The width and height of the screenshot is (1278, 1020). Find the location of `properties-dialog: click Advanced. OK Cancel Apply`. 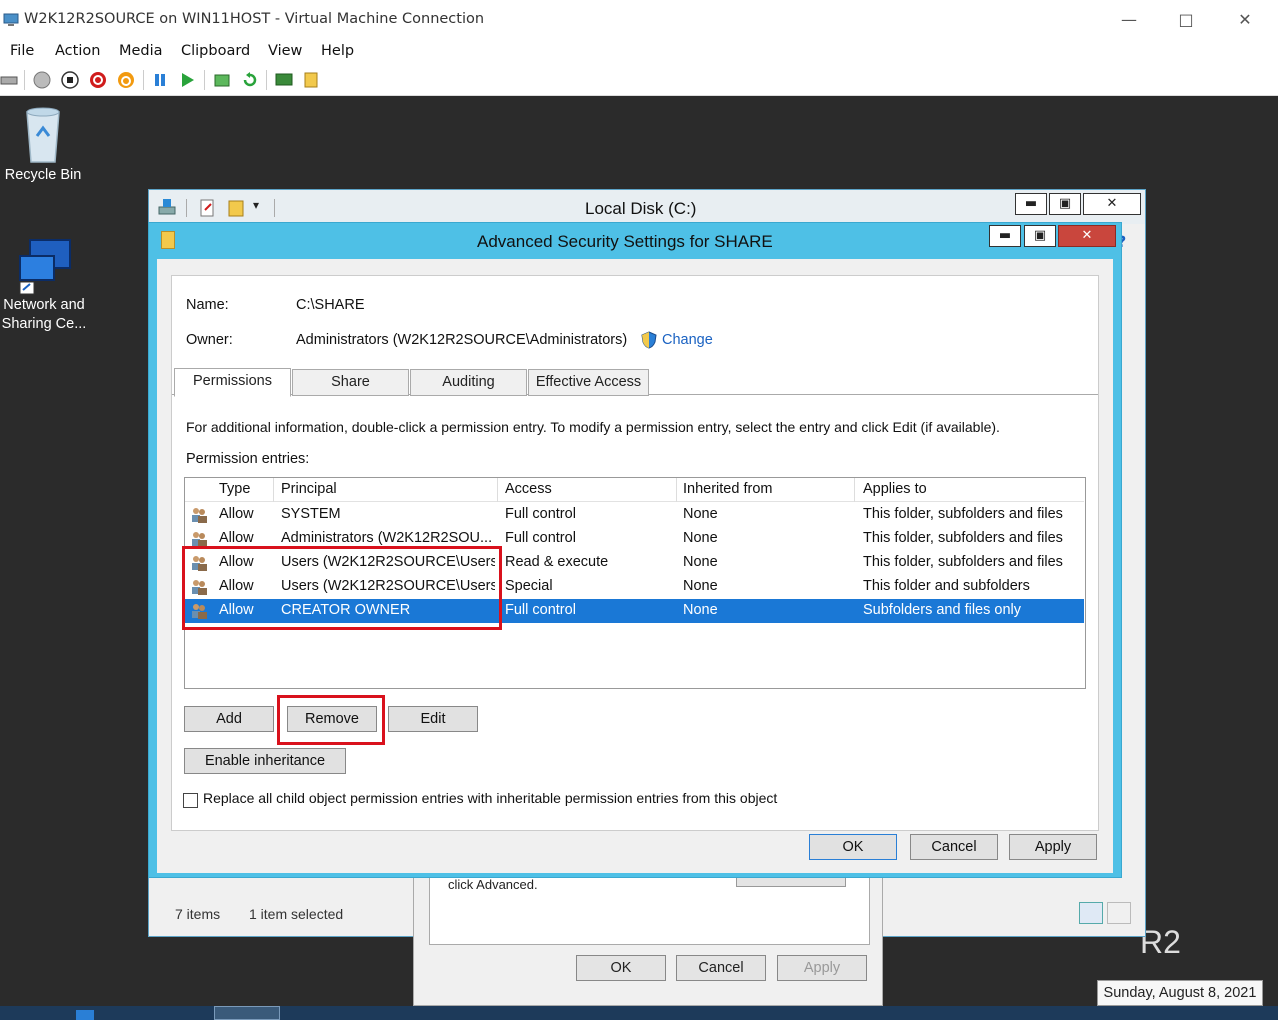

properties-dialog: click Advanced. OK Cancel Apply is located at coordinates (648, 941).